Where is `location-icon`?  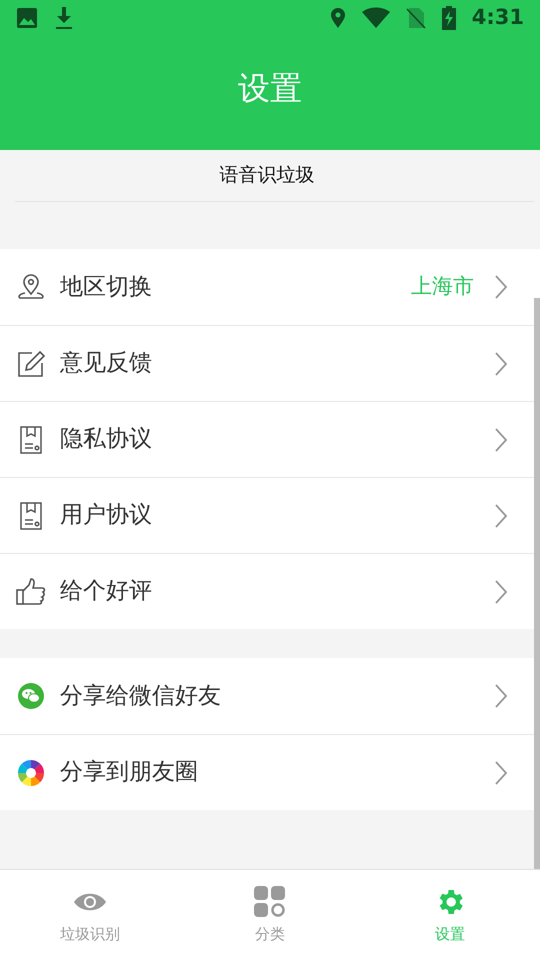 location-icon is located at coordinates (338, 18).